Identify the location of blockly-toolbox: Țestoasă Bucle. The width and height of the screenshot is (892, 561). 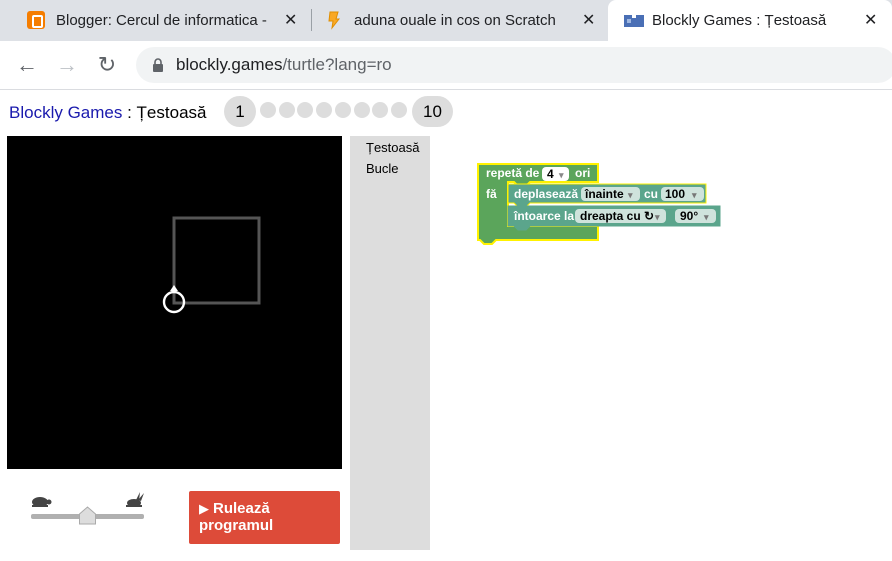
(390, 343).